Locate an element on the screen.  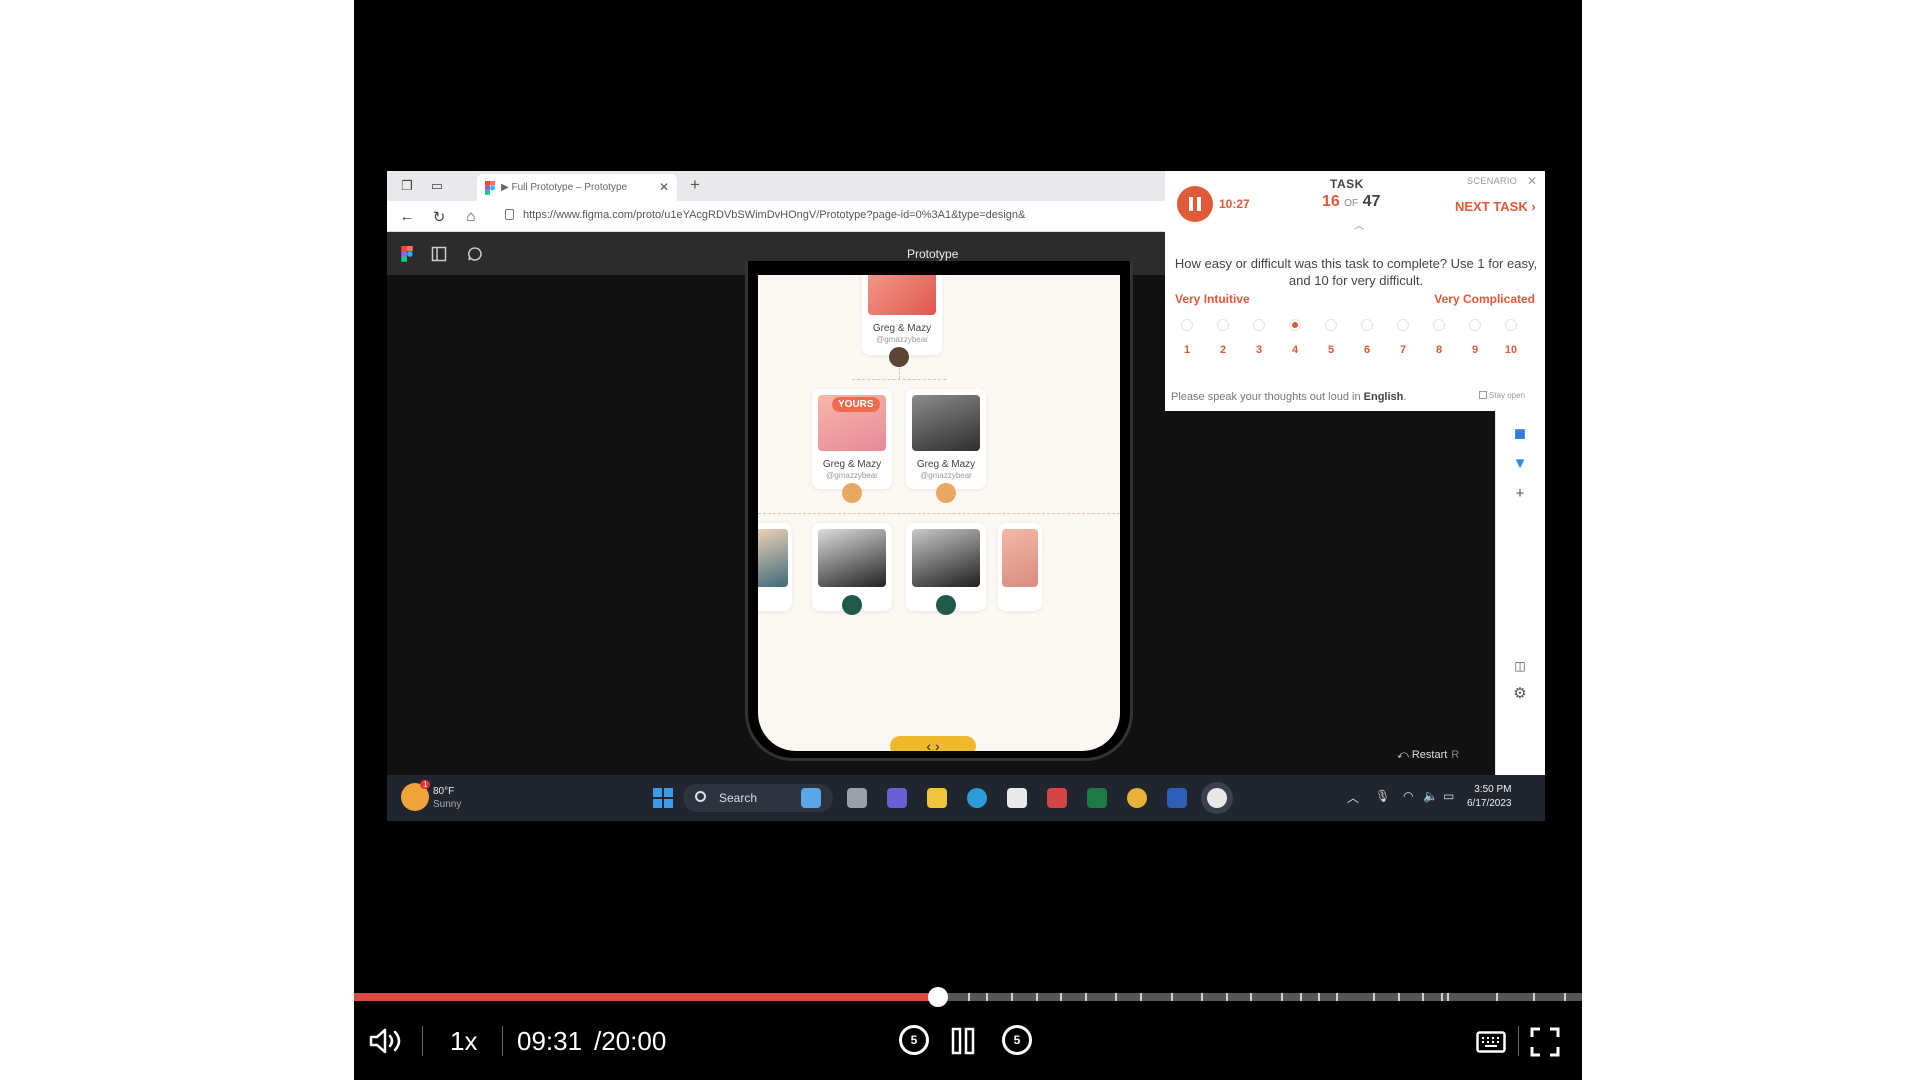
progress-handle is located at coordinates (938, 997).